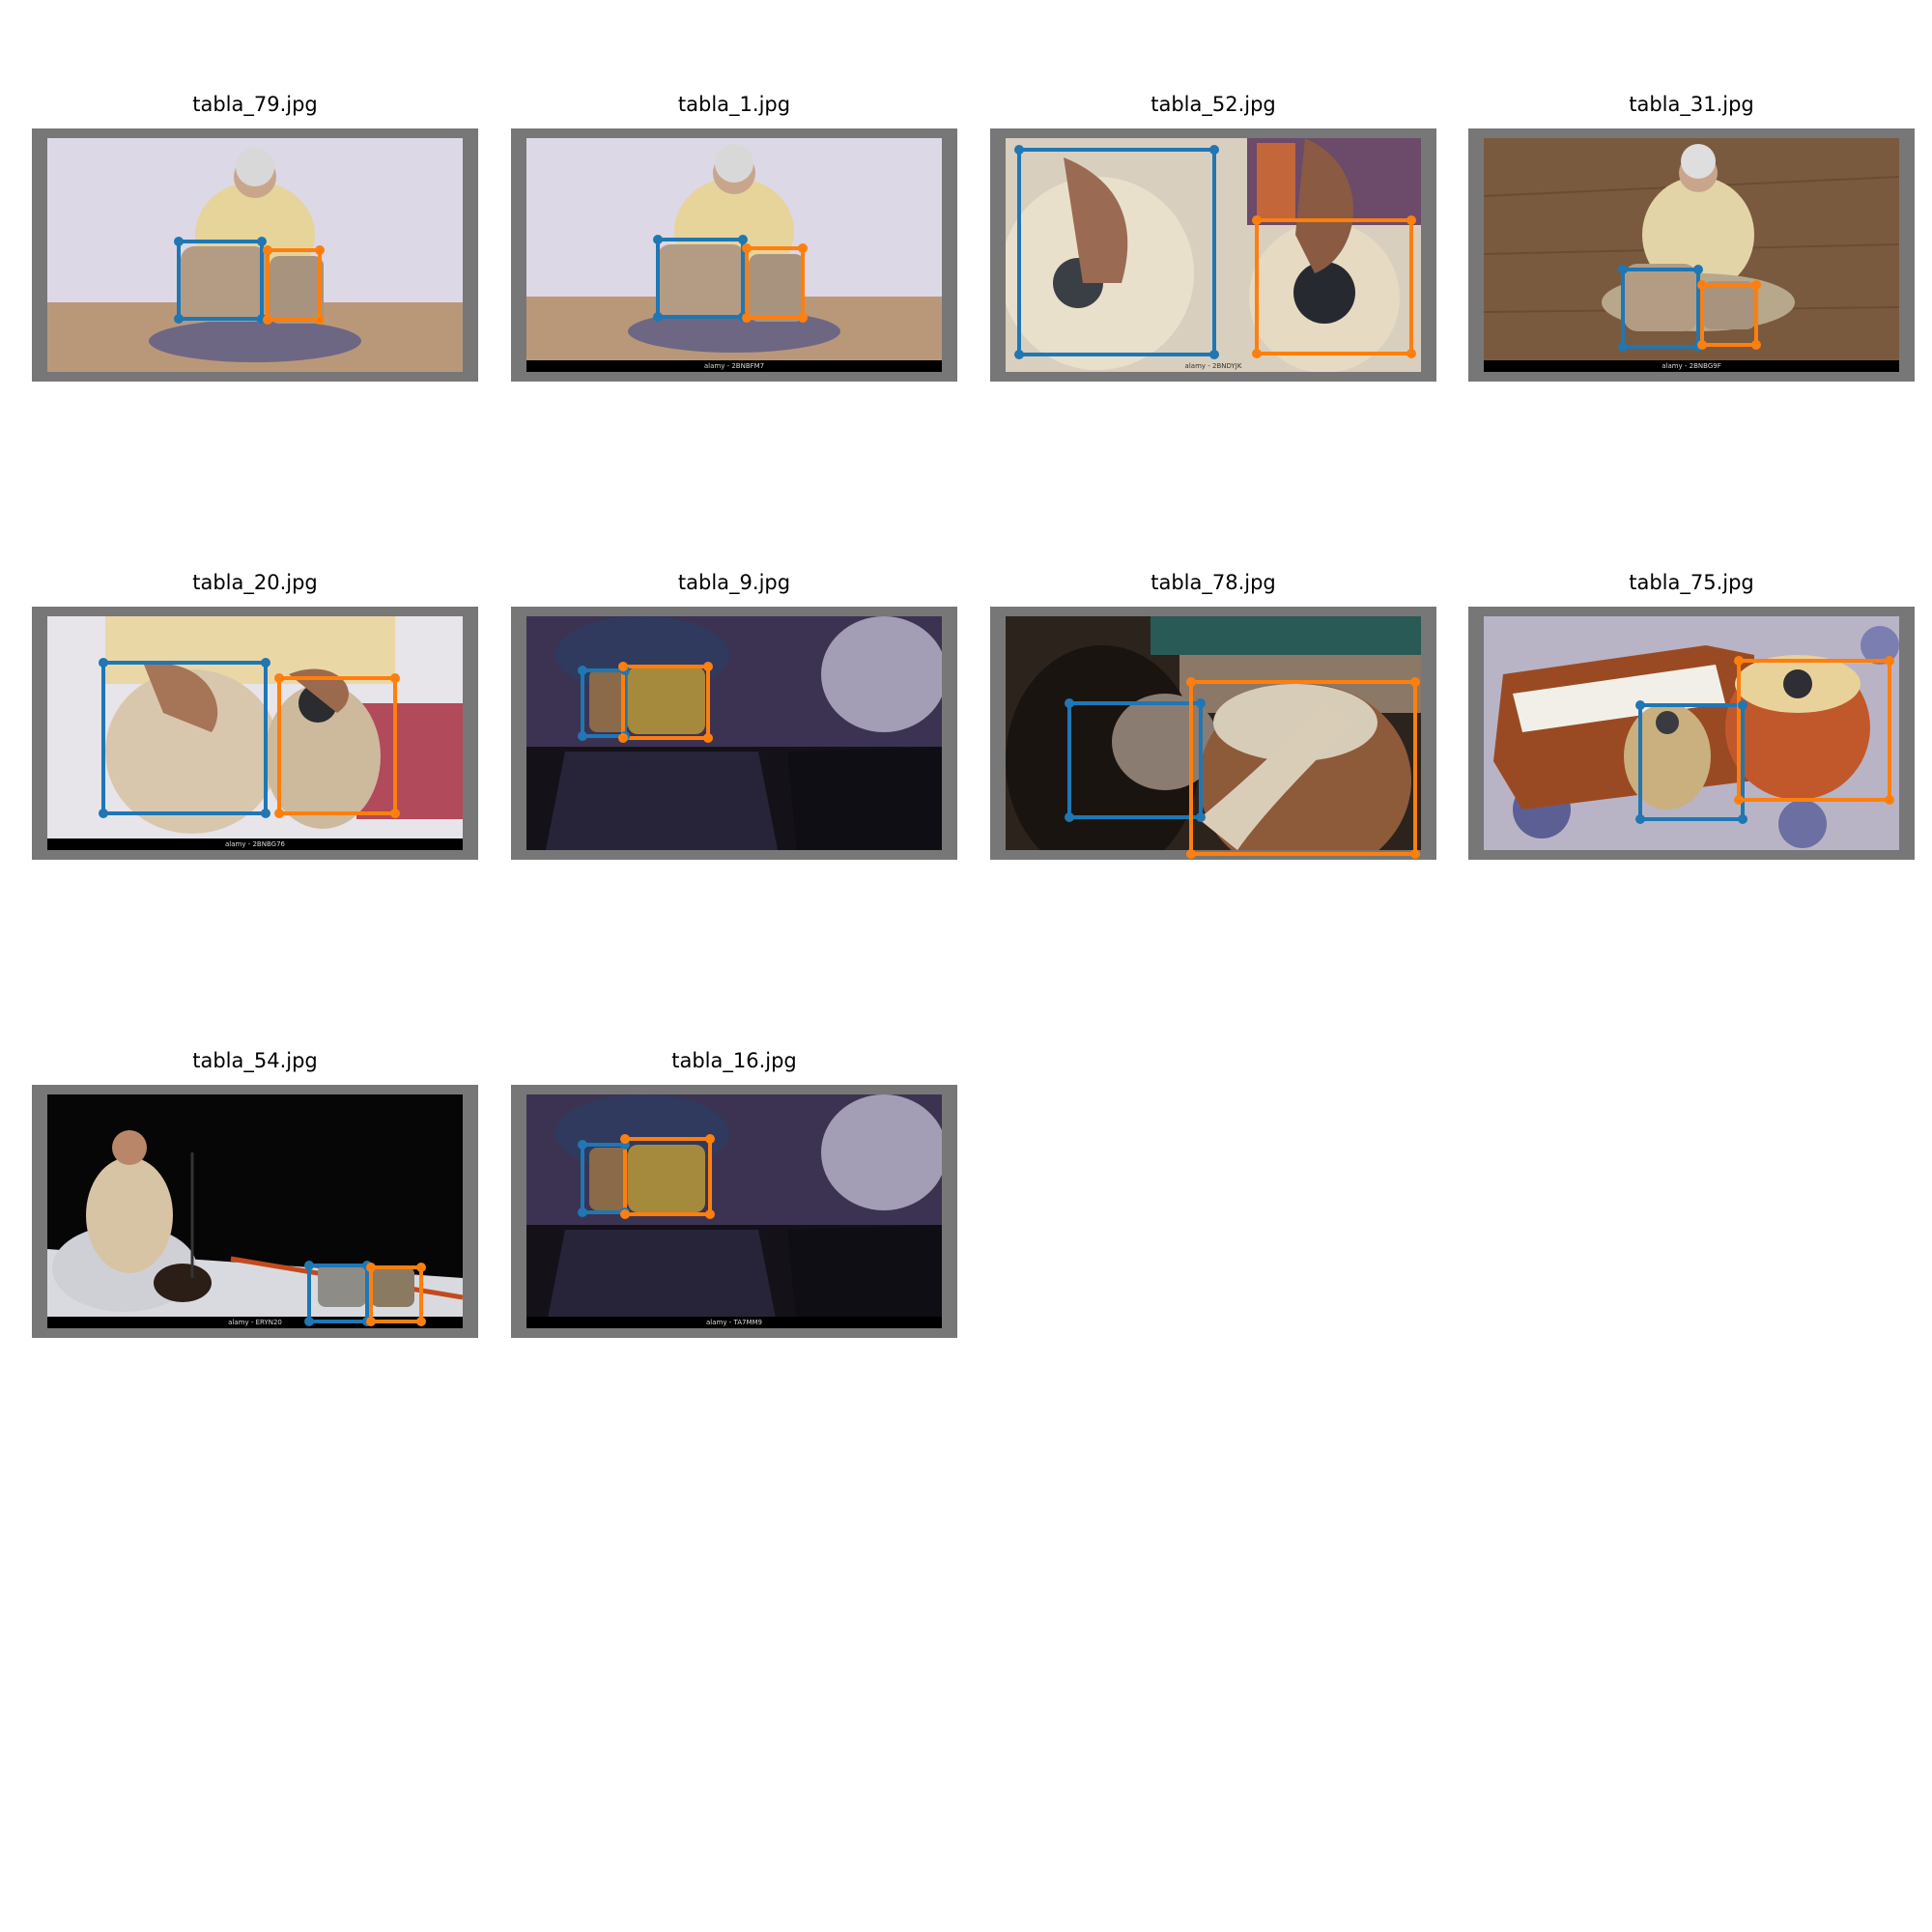 This screenshot has width=1932, height=1932. Describe the element at coordinates (255, 1060) in the screenshot. I see `panel-title: tabla_54.jpg` at that location.